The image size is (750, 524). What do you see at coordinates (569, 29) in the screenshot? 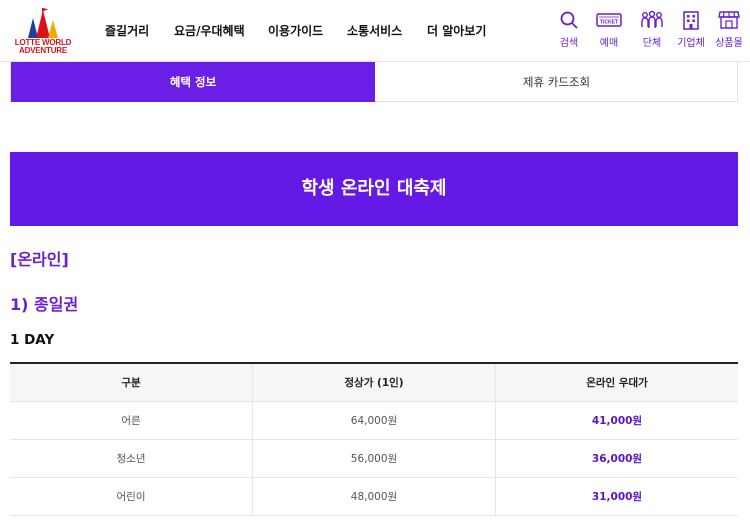
I see `search-button: 검색` at bounding box center [569, 29].